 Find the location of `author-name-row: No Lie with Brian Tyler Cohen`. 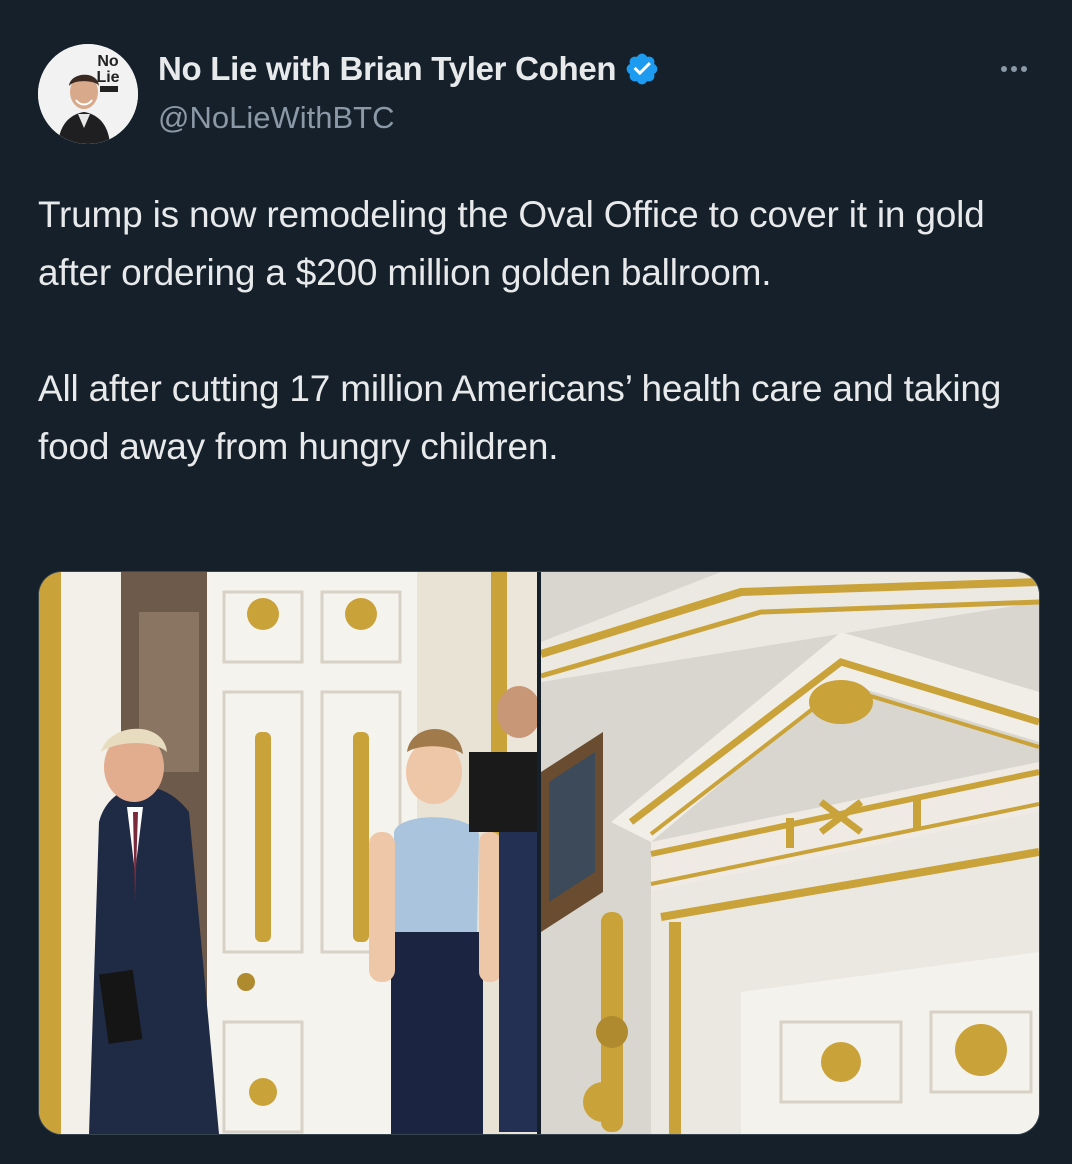

author-name-row: No Lie with Brian Tyler Cohen is located at coordinates (409, 69).